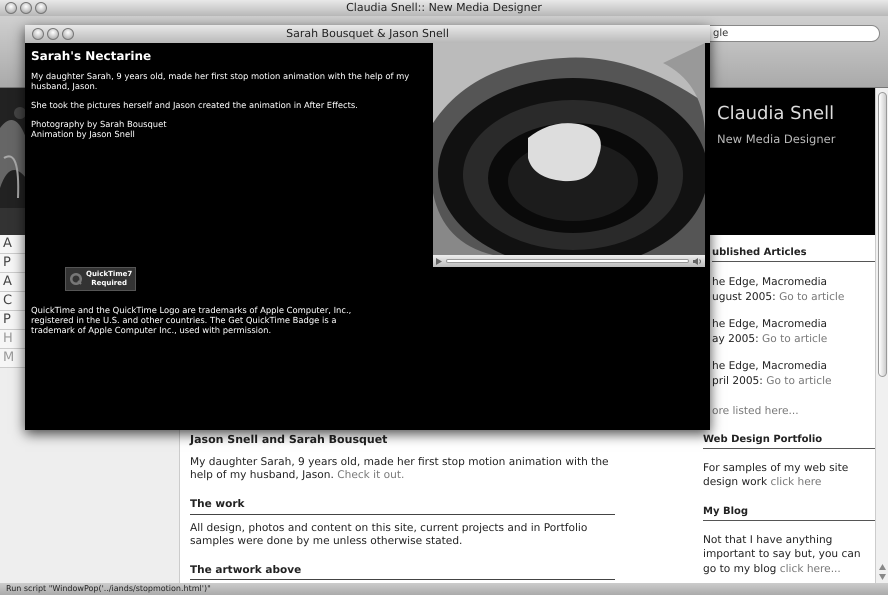  What do you see at coordinates (567, 261) in the screenshot?
I see `progress-track` at bounding box center [567, 261].